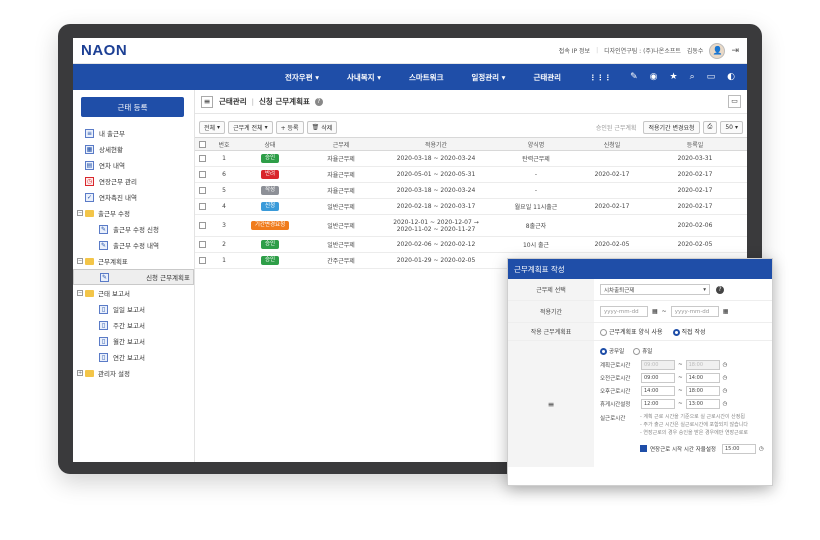  What do you see at coordinates (689, 331) in the screenshot?
I see `plan-direct-radio: 직접 작성` at bounding box center [689, 331].